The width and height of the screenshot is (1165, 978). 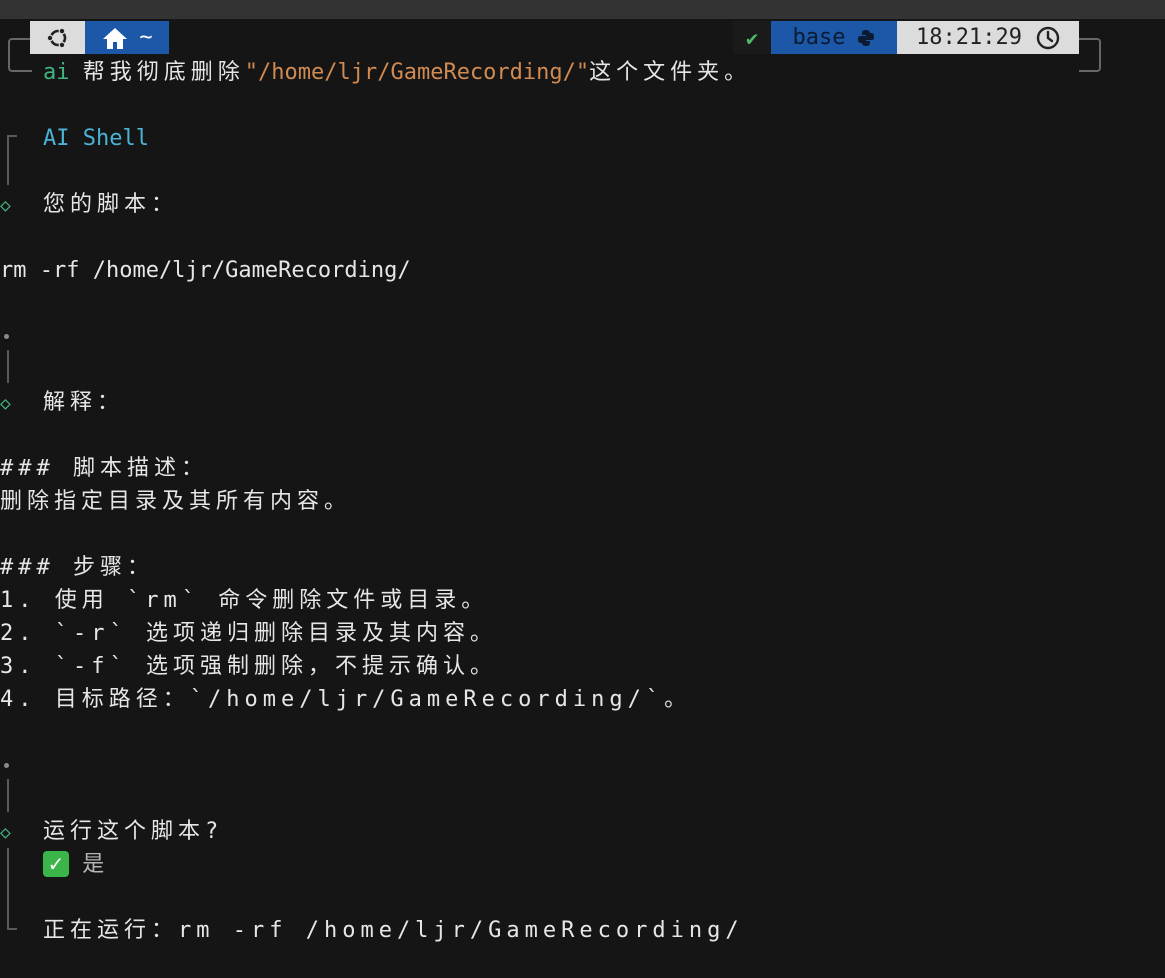 I want to click on conda-env-name: base, so click(x=819, y=37).